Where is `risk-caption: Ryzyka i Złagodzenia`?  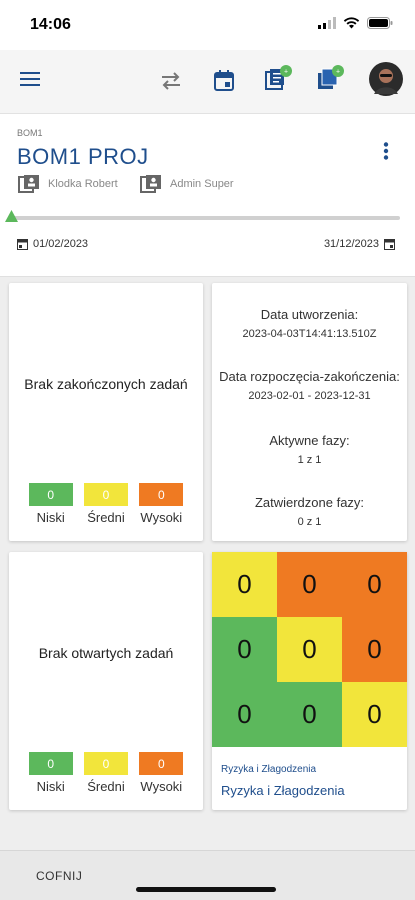
risk-caption: Ryzyka i Złagodzenia is located at coordinates (283, 790).